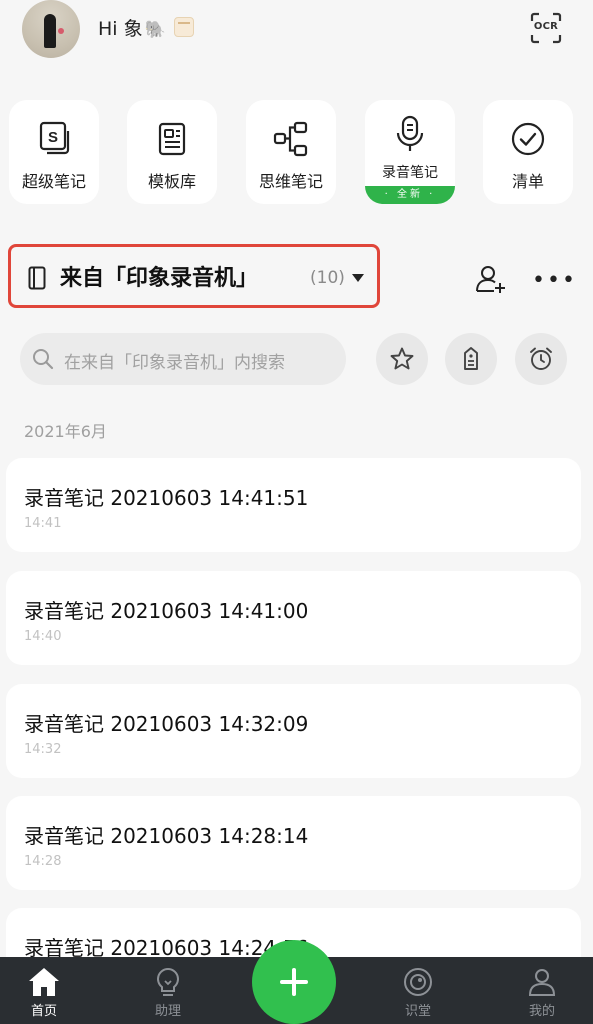 The image size is (593, 1024). Describe the element at coordinates (43, 523) in the screenshot. I see `note-time: 14:41` at that location.